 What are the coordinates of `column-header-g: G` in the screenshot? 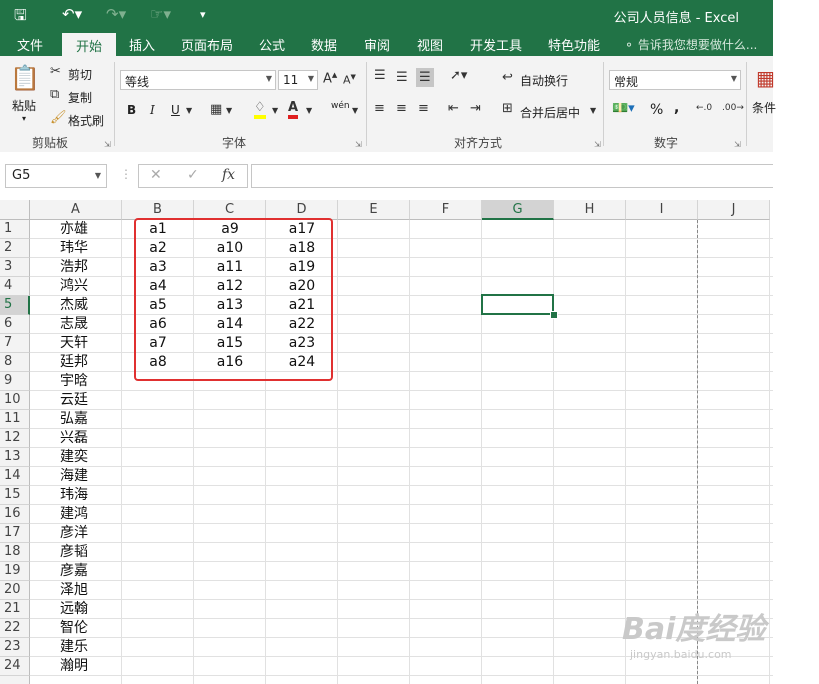 It's located at (518, 210).